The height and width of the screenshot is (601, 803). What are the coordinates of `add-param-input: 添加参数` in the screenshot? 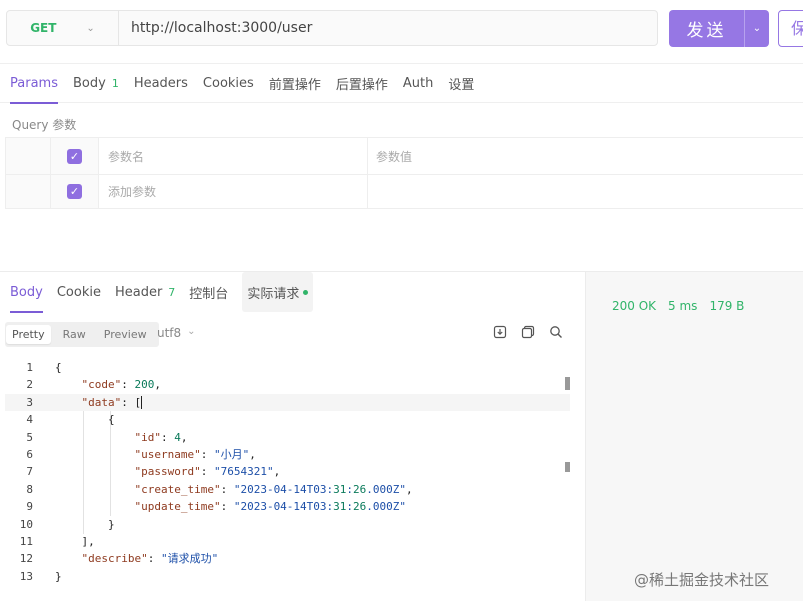 It's located at (233, 191).